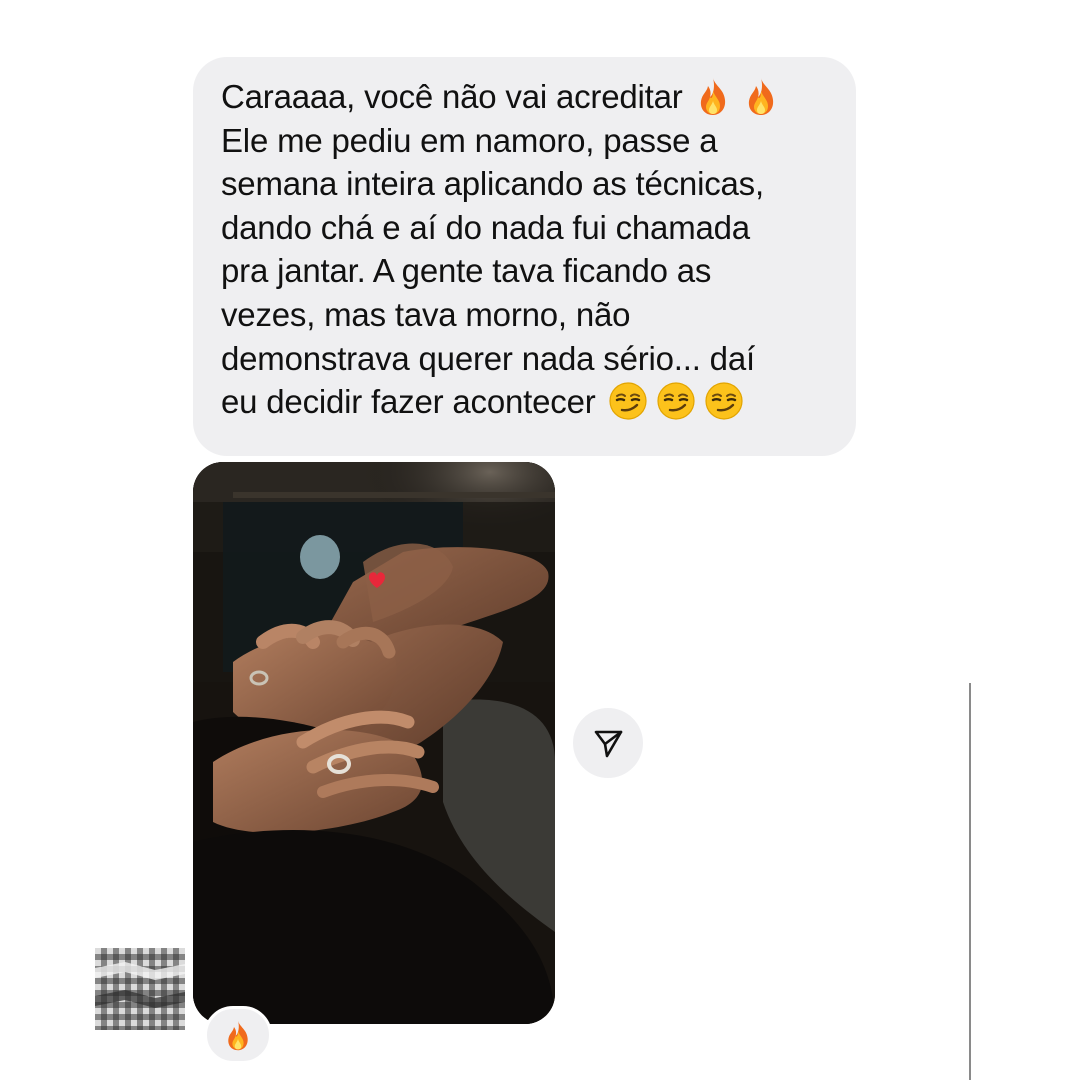  What do you see at coordinates (469, 140) in the screenshot?
I see `message-line: Ele me pediu em namoro, passe a` at bounding box center [469, 140].